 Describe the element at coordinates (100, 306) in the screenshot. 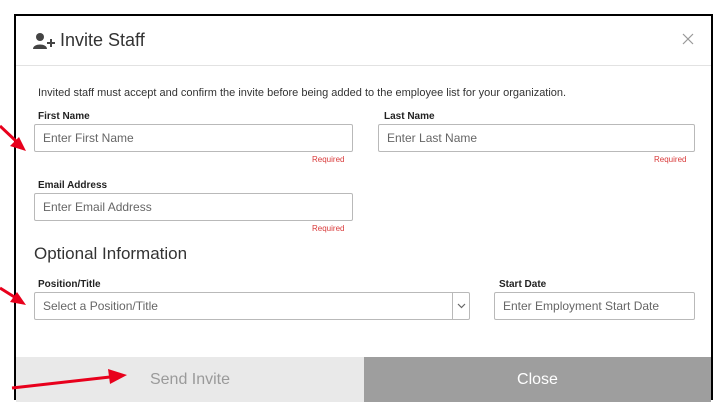

I see `position-select-value: Select a Position/Title` at that location.